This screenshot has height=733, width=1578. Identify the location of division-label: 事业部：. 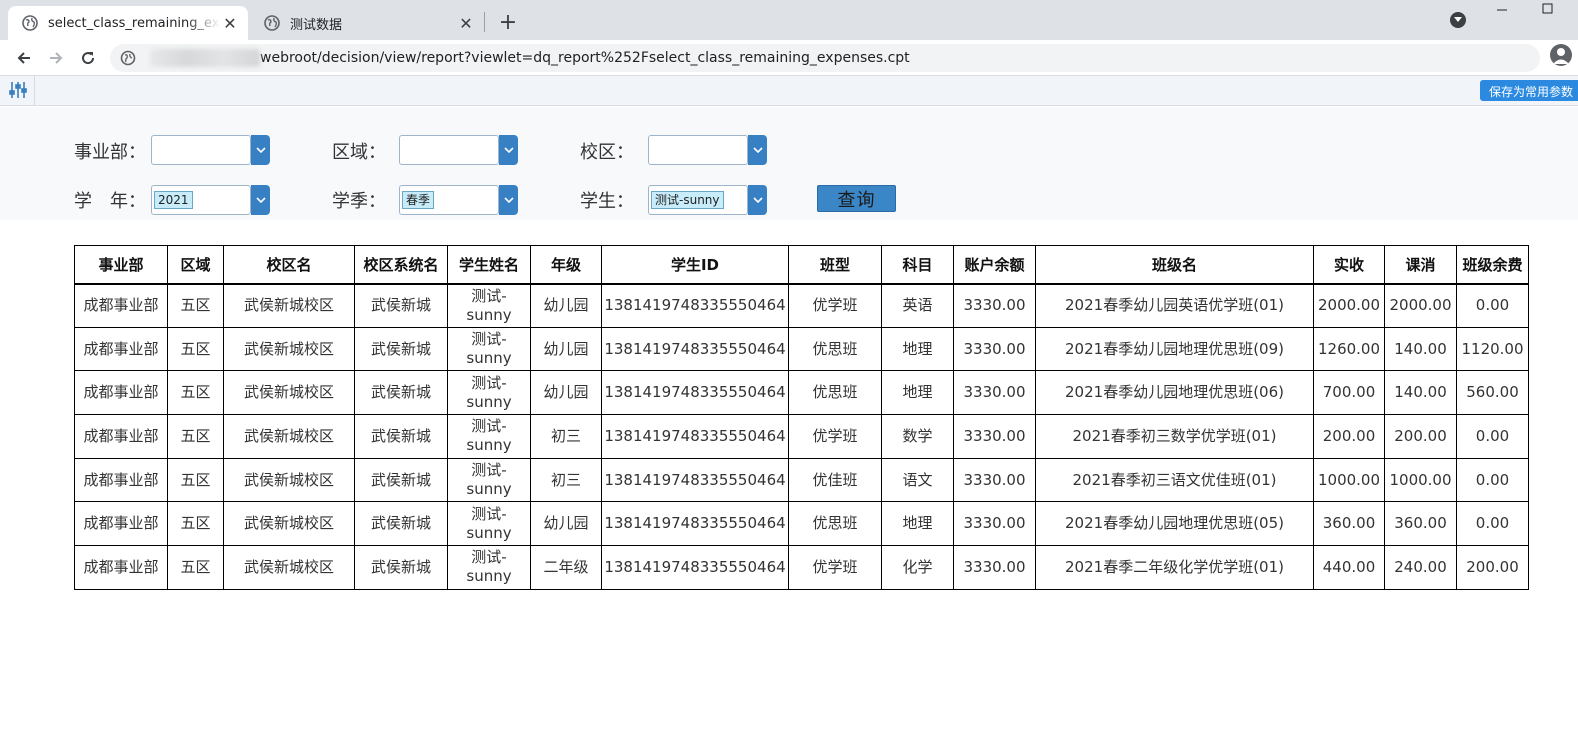
(110, 152).